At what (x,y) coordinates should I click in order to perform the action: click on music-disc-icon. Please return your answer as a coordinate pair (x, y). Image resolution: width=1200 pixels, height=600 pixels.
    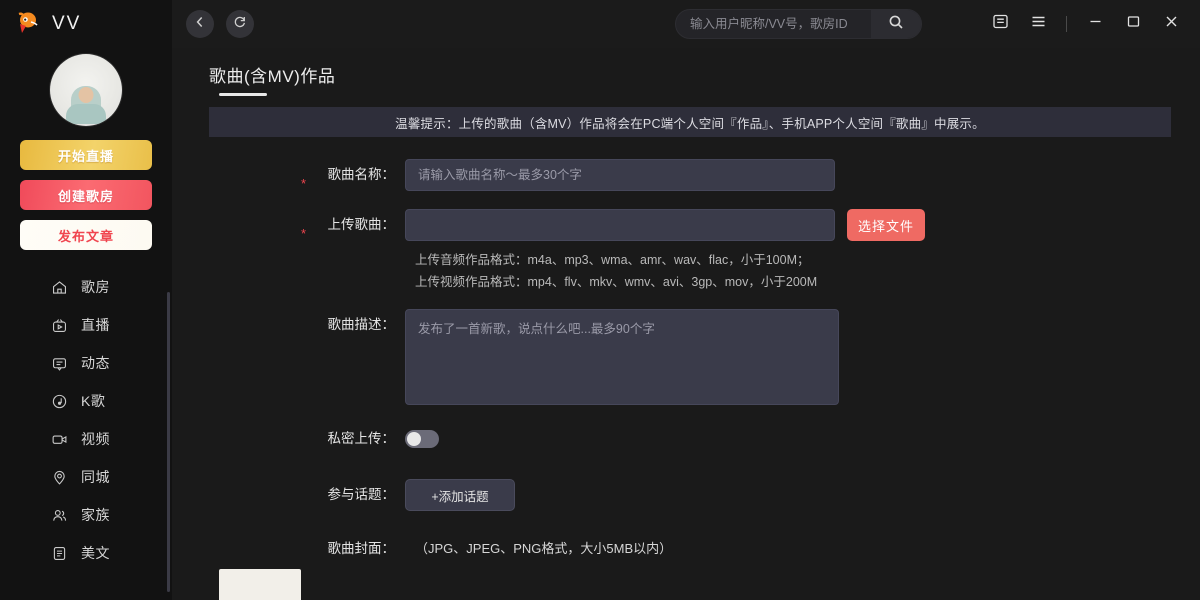
    Looking at the image, I should click on (59, 401).